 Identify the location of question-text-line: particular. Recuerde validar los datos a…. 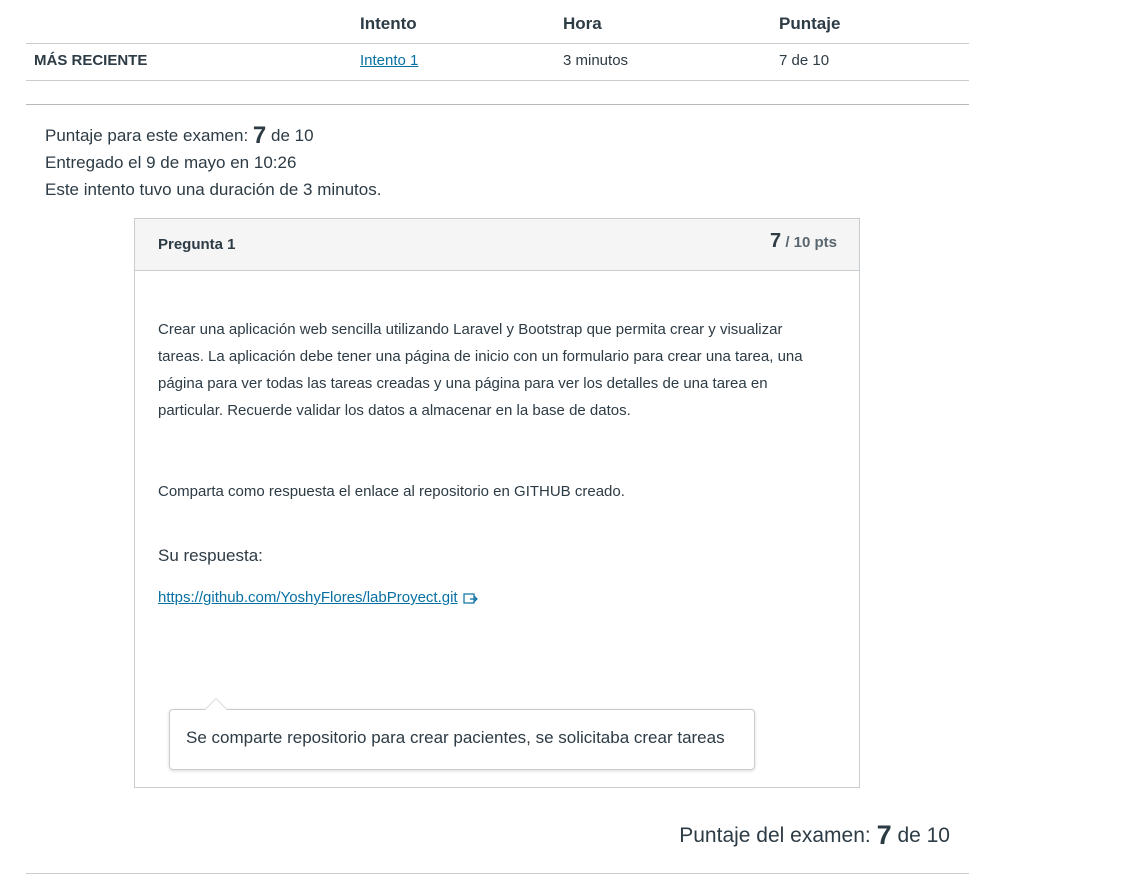
(394, 410).